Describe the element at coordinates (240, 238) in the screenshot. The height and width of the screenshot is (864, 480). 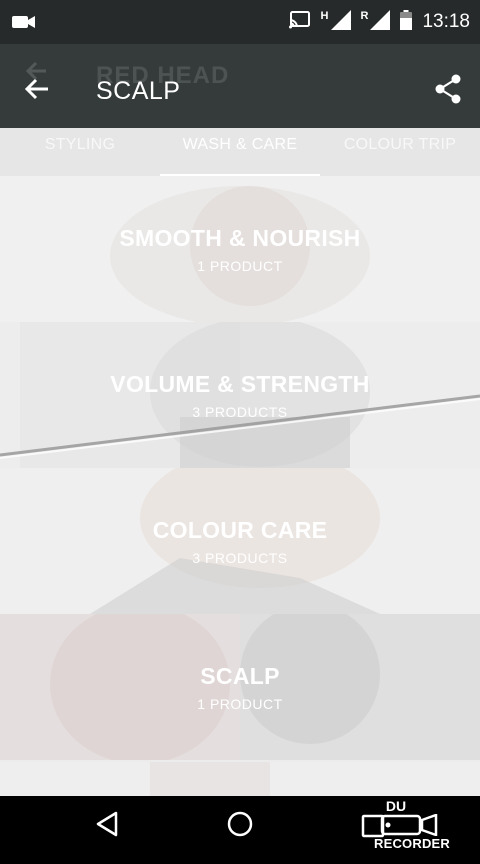
I see `category-name: SMOOTH & NOURISH` at that location.